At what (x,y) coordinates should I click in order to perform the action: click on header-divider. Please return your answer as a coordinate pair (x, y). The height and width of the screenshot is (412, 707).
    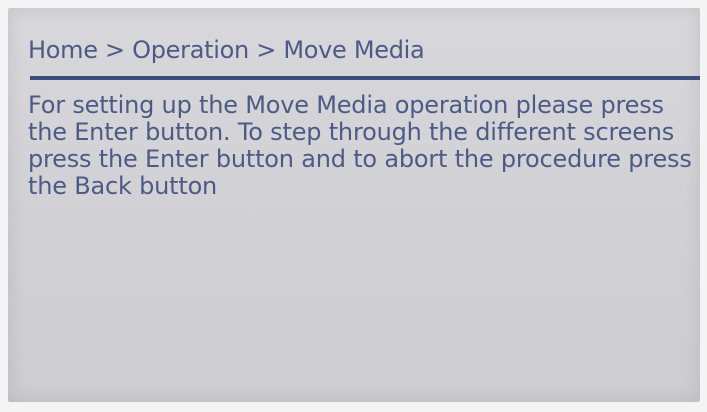
    Looking at the image, I should click on (365, 78).